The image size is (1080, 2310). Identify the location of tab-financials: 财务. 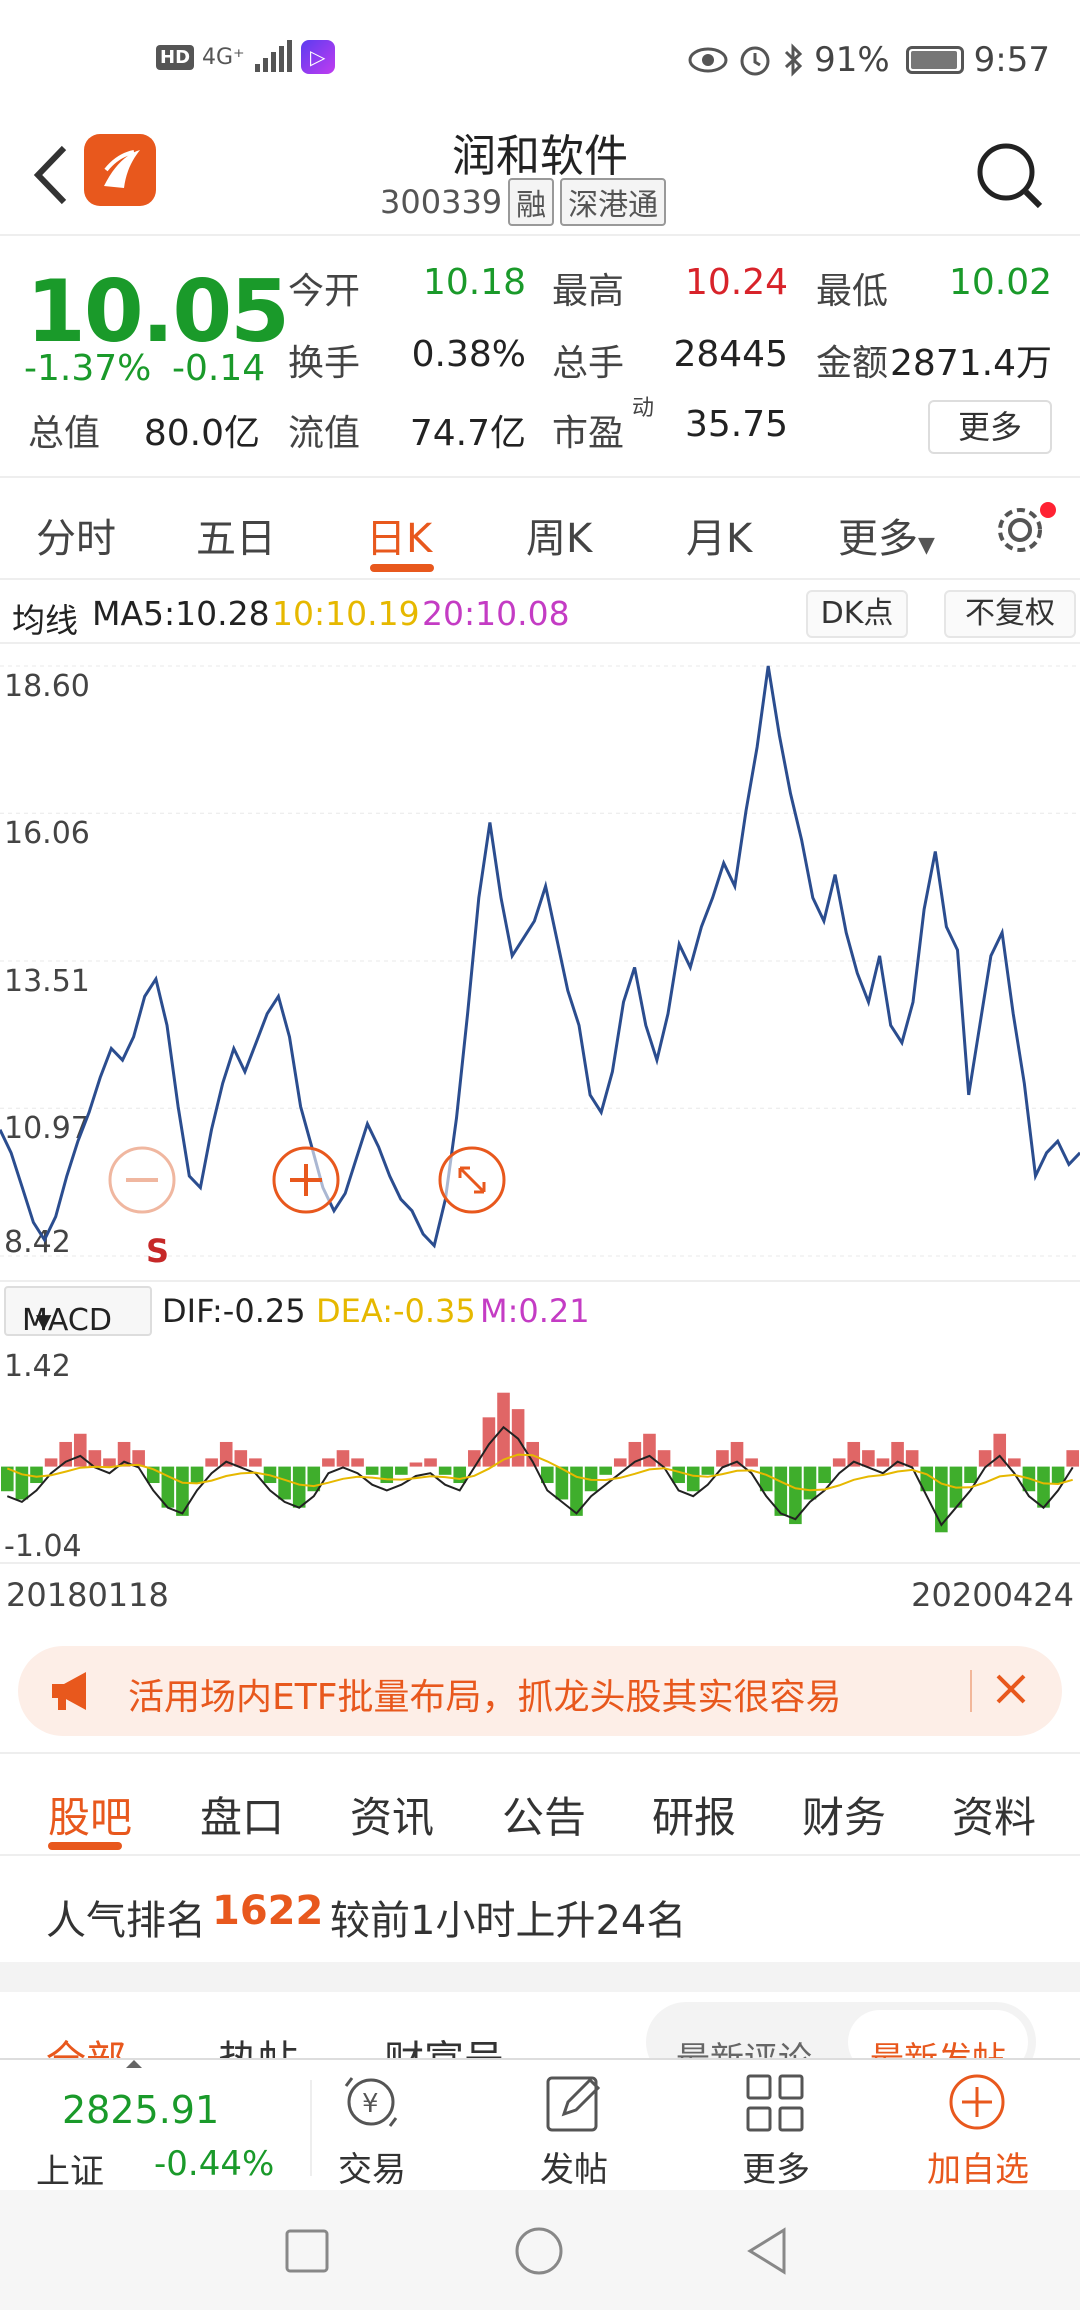
(844, 1814).